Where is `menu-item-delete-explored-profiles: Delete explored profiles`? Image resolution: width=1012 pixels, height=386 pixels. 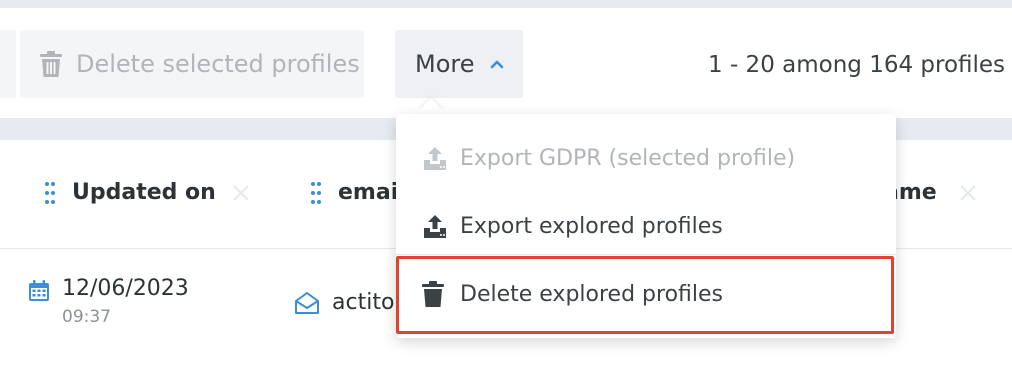 menu-item-delete-explored-profiles: Delete explored profiles is located at coordinates (646, 294).